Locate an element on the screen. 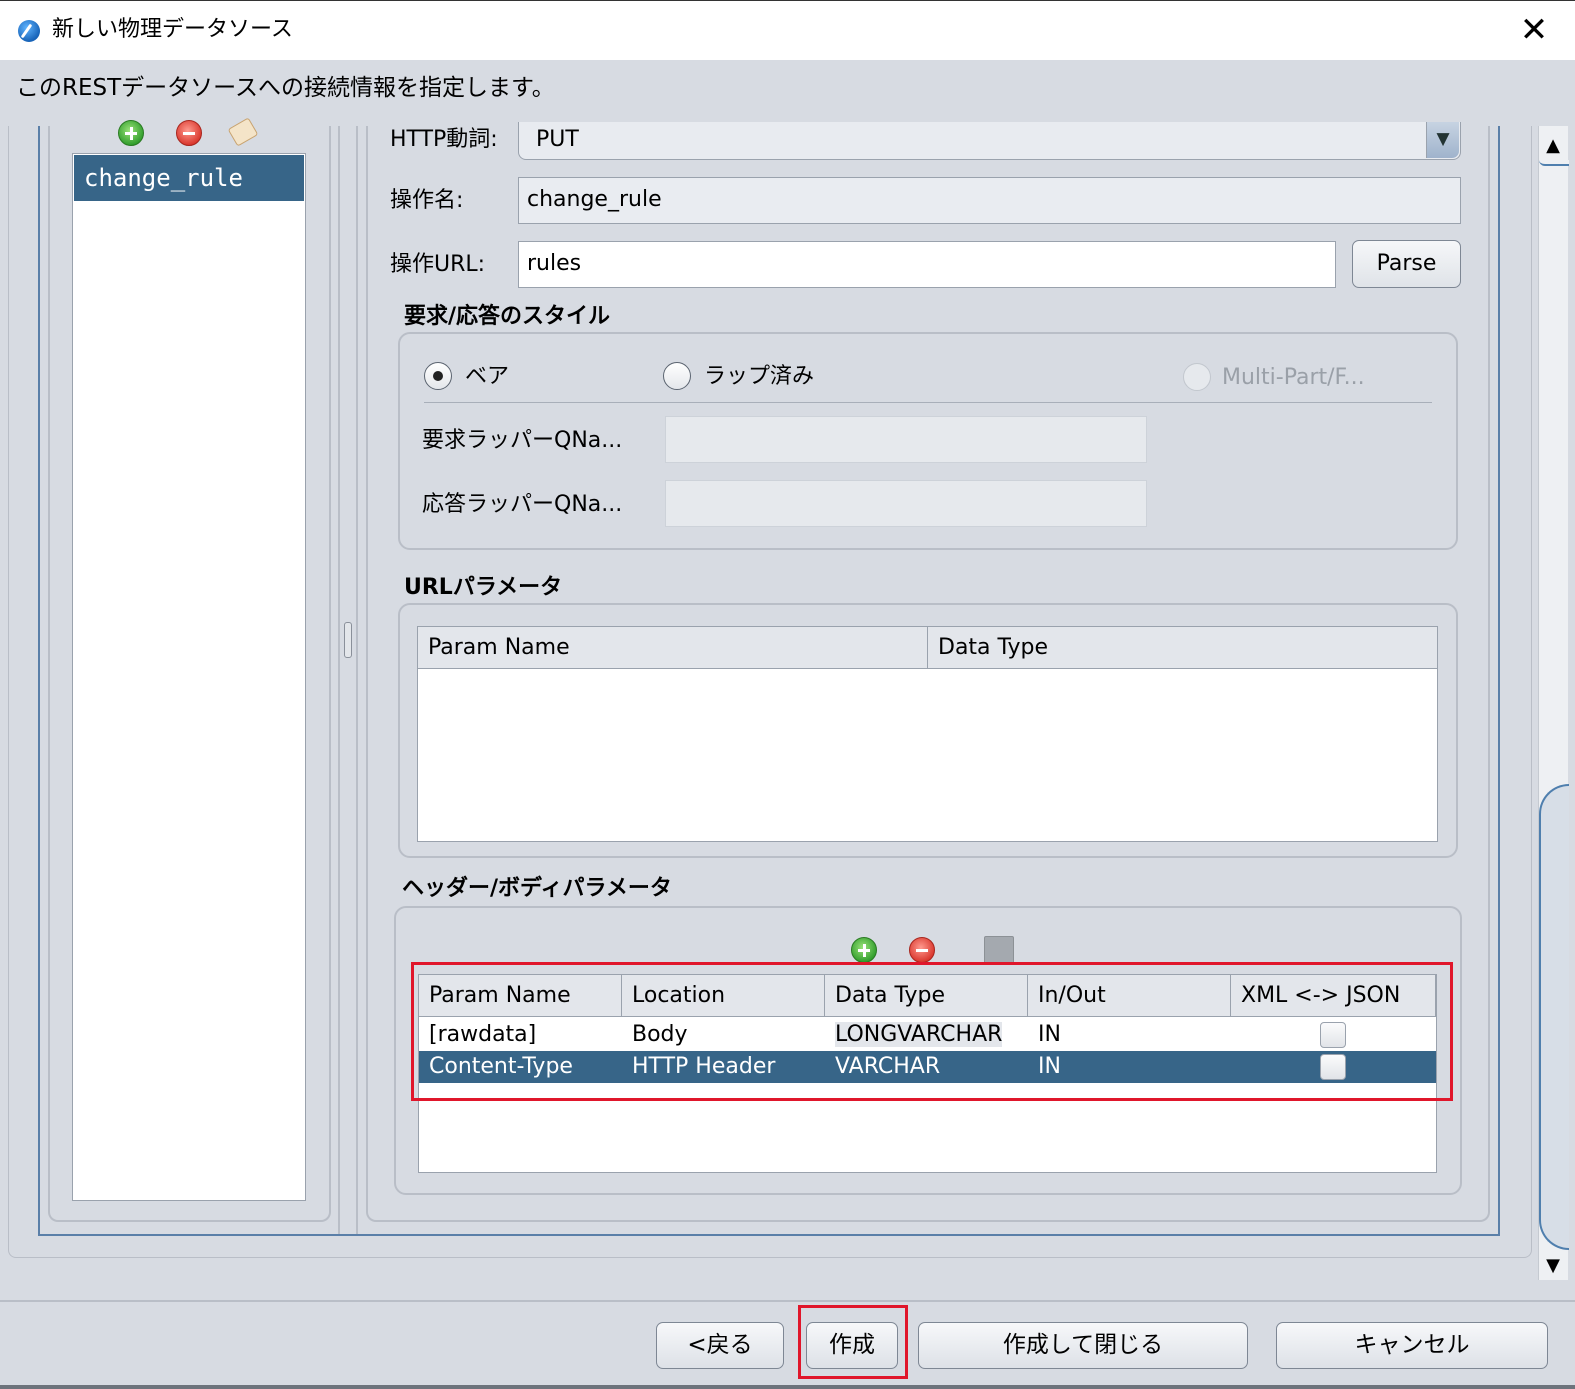 This screenshot has height=1389, width=1575. highlight-annotation-table is located at coordinates (932, 1031).